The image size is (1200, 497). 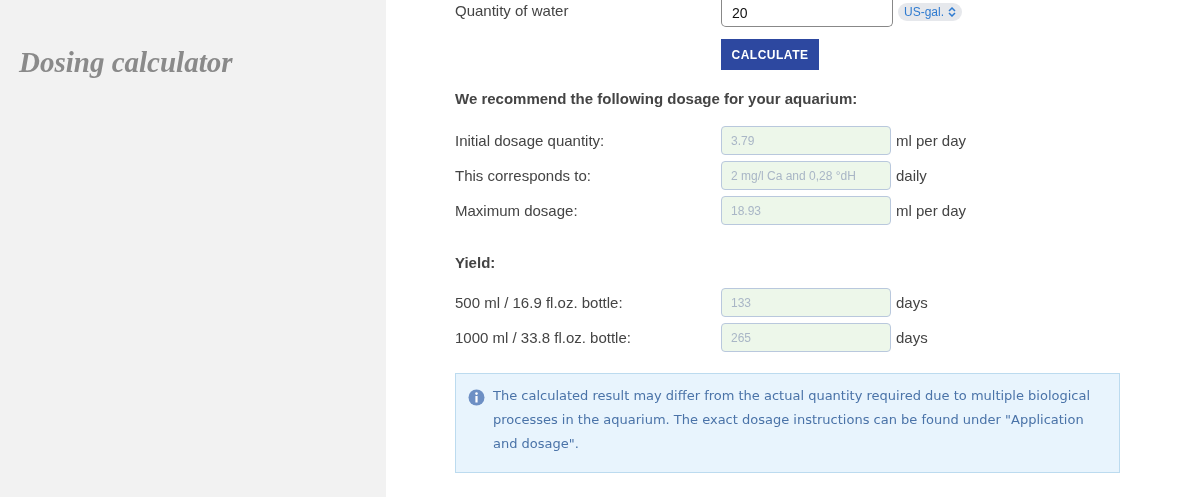 What do you see at coordinates (657, 98) in the screenshot?
I see `section-heading: We recommend the following dosage for your aquarium:` at bounding box center [657, 98].